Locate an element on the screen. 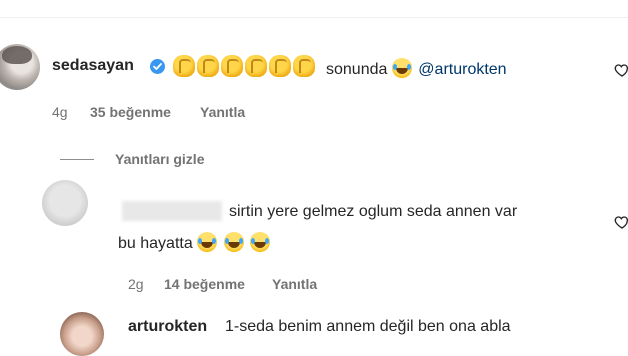 This screenshot has height=356, width=628. clap-emoji-row is located at coordinates (244, 66).